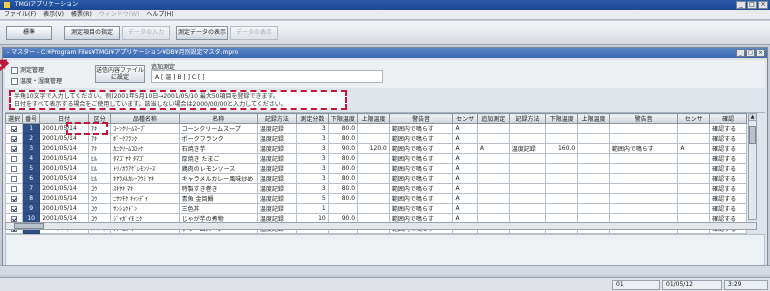  What do you see at coordinates (145, 188) in the screenshot?
I see `product-name-cell: ｽｷﾔｷ ﾏｷ` at bounding box center [145, 188].